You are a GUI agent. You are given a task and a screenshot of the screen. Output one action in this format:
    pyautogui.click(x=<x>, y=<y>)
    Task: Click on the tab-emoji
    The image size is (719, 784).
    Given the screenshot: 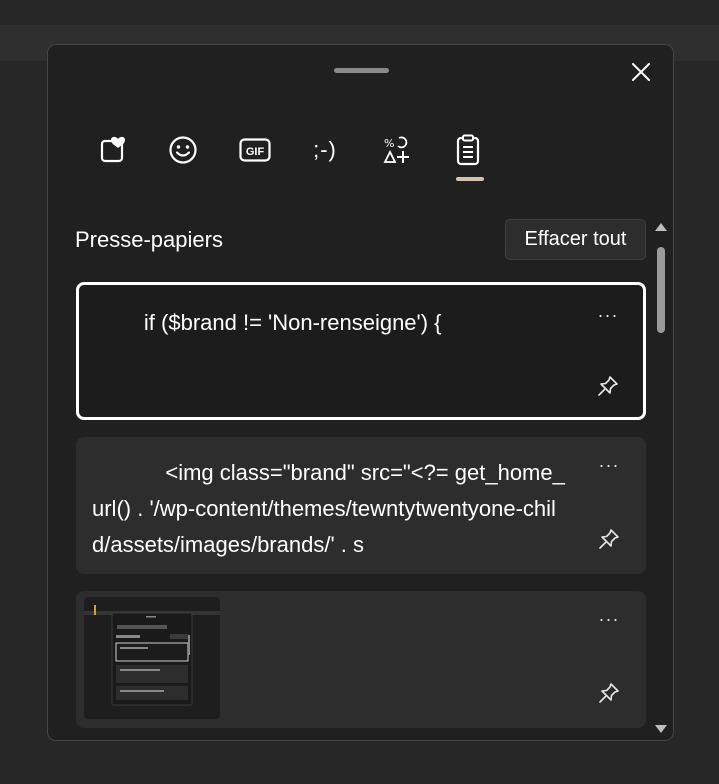 What is the action you would take?
    pyautogui.click(x=183, y=150)
    